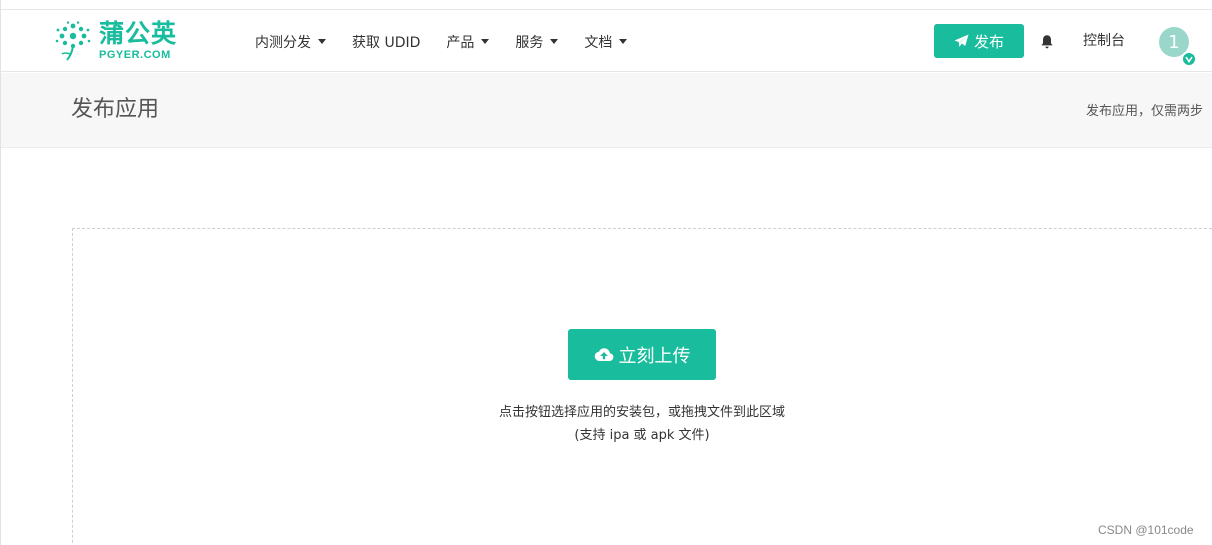 The height and width of the screenshot is (545, 1212). Describe the element at coordinates (135, 55) in the screenshot. I see `logo-en: PGYER.COM` at that location.